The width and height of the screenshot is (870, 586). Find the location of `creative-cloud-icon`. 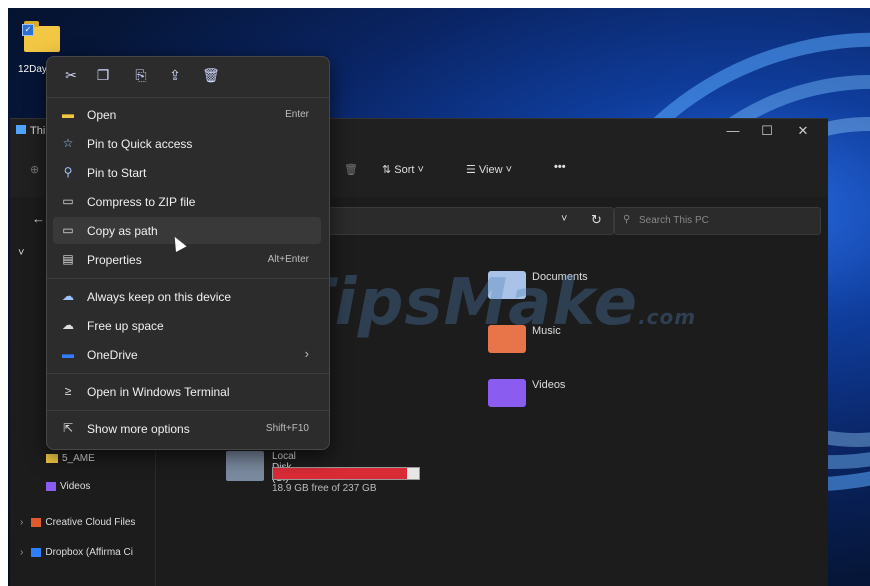

creative-cloud-icon is located at coordinates (36, 522).